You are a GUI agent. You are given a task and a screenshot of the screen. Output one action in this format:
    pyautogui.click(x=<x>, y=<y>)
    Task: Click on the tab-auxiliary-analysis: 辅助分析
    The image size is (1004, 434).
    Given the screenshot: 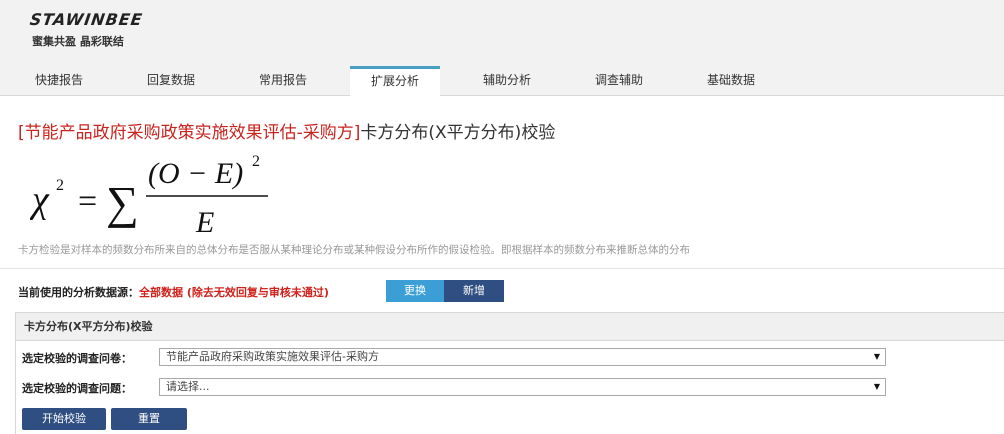 What is the action you would take?
    pyautogui.click(x=507, y=81)
    